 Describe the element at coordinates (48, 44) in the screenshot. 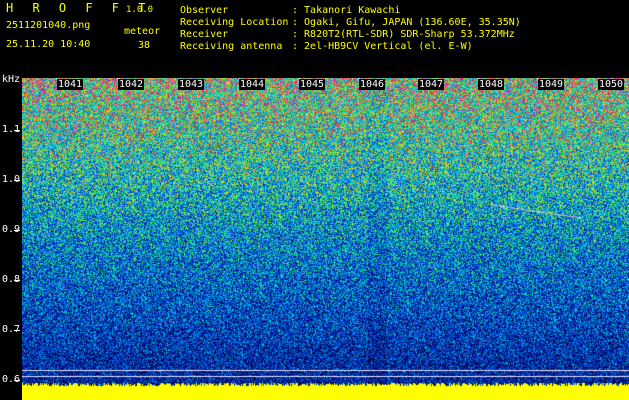

I see `capture-datetime: 25.11.20 10:40` at that location.